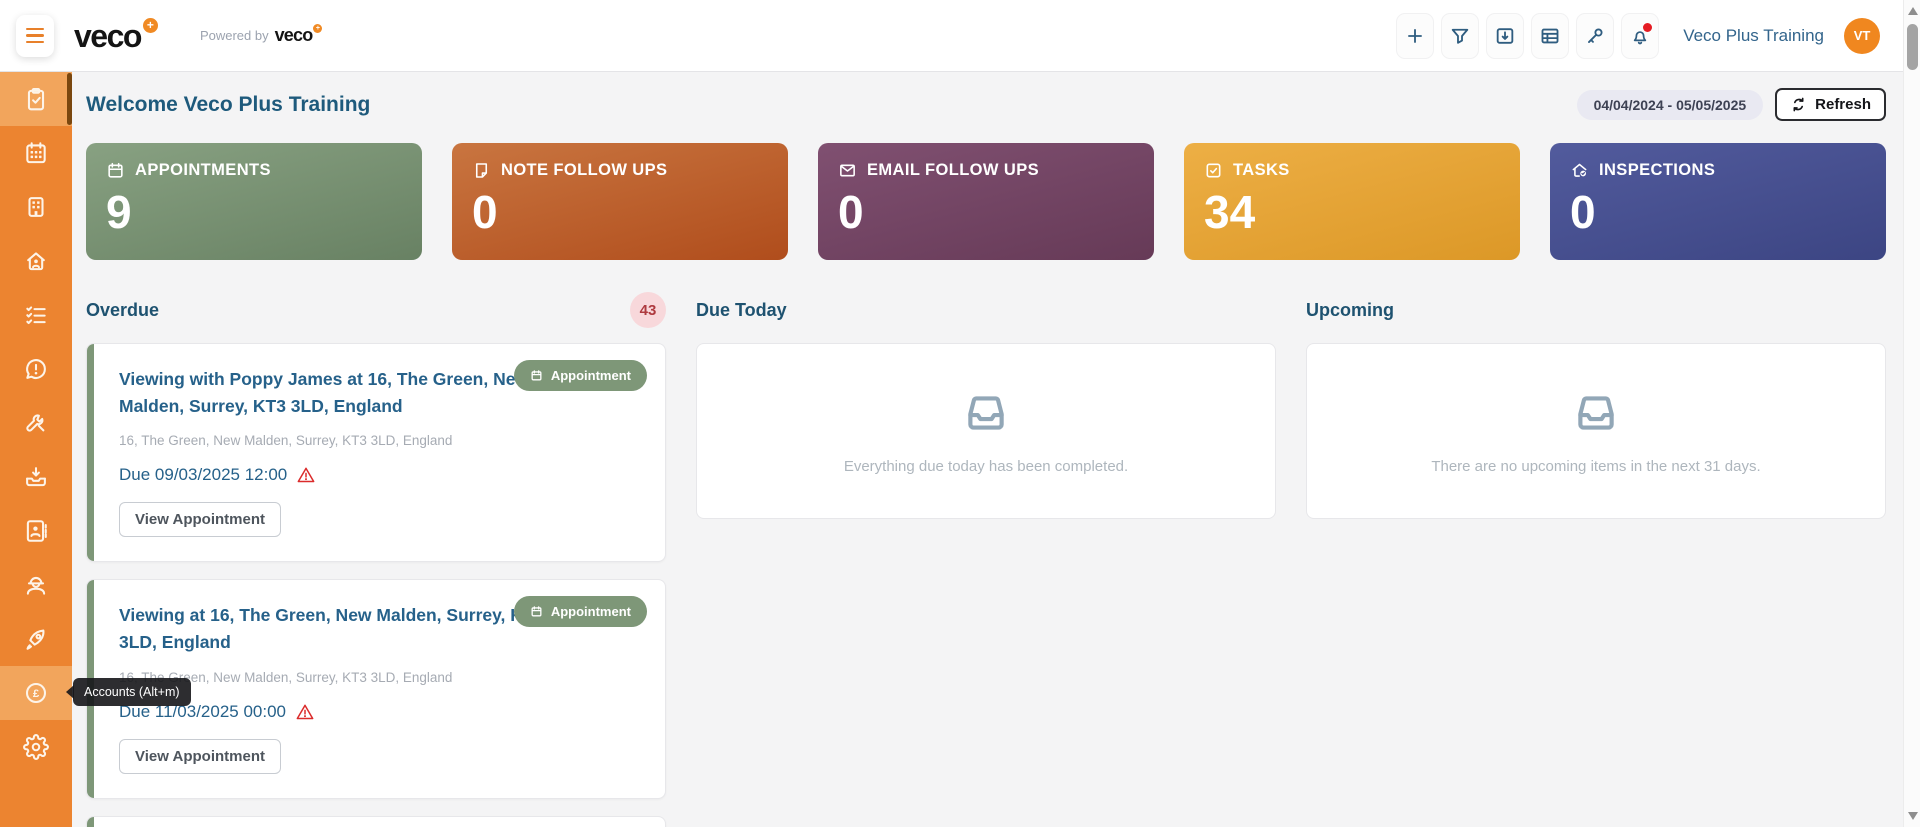  I want to click on sidebar-item-tasks, so click(36, 315).